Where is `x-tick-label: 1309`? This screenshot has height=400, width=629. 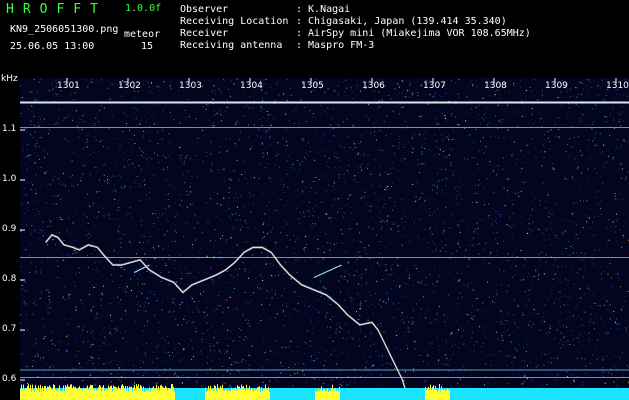
x-tick-label: 1309 is located at coordinates (556, 86).